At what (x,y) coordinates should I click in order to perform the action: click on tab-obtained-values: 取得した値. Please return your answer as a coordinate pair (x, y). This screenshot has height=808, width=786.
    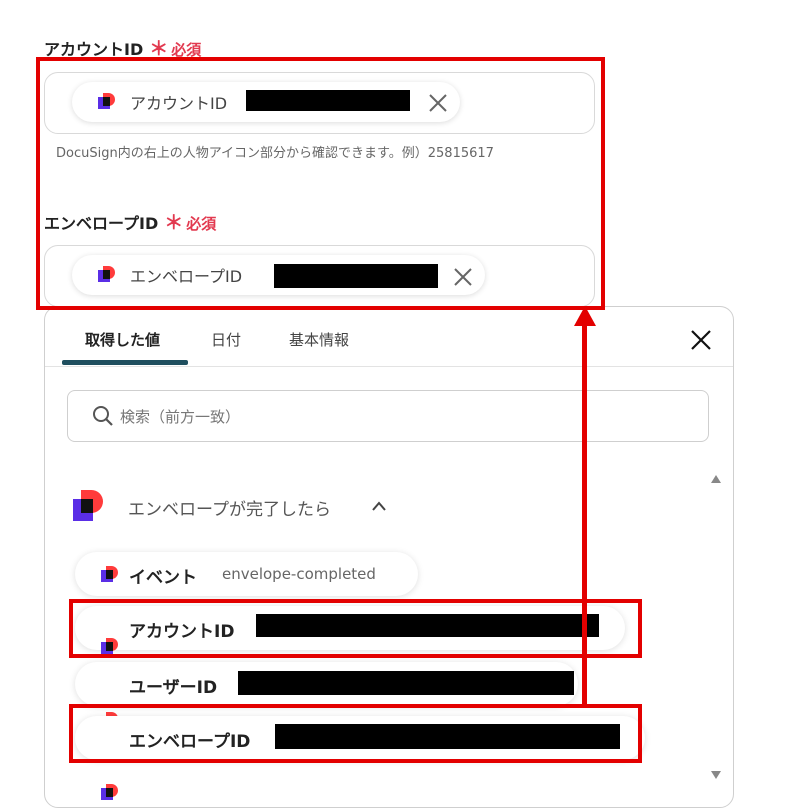
    Looking at the image, I should click on (122, 339).